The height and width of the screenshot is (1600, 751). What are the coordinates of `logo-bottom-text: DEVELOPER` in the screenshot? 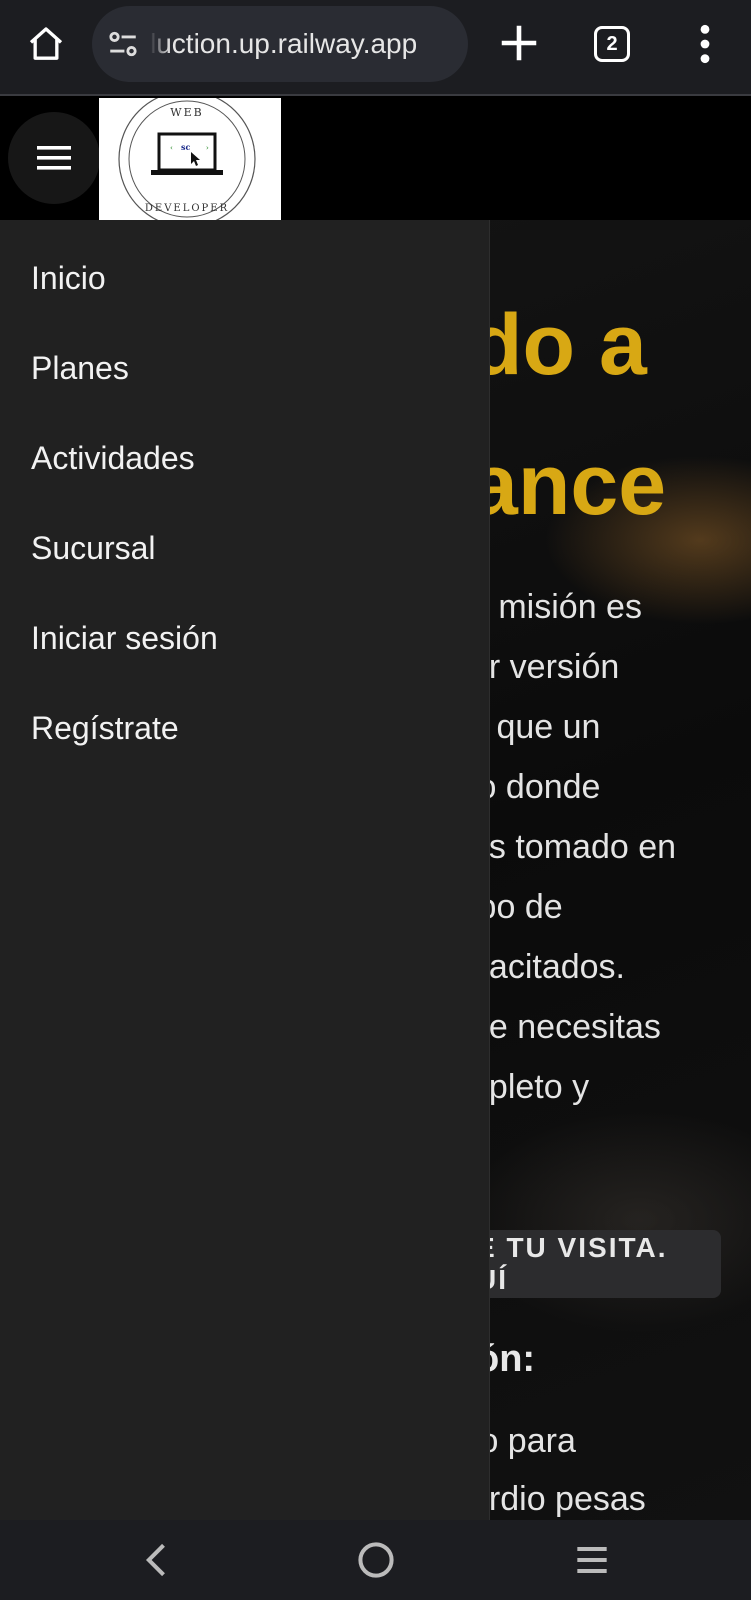 It's located at (187, 208).